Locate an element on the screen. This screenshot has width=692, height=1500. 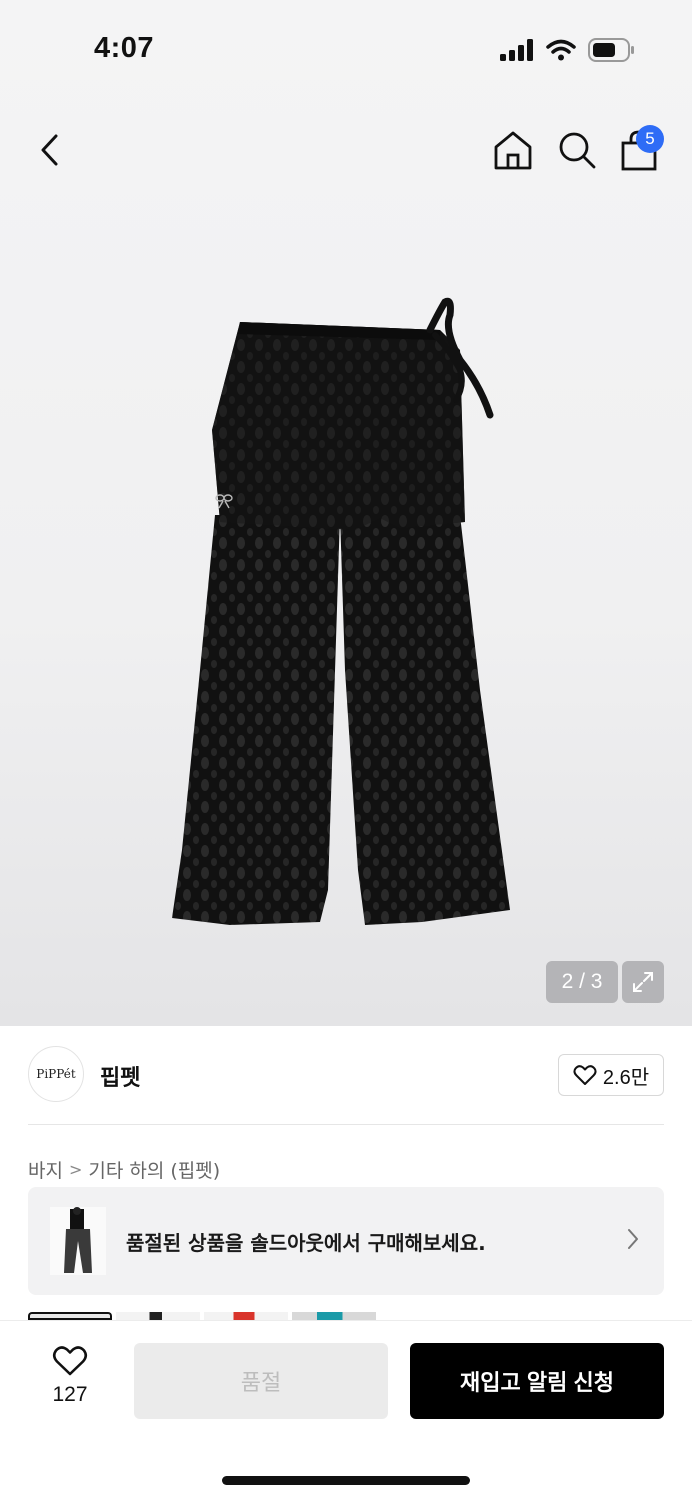
status-icons is located at coordinates (567, 50).